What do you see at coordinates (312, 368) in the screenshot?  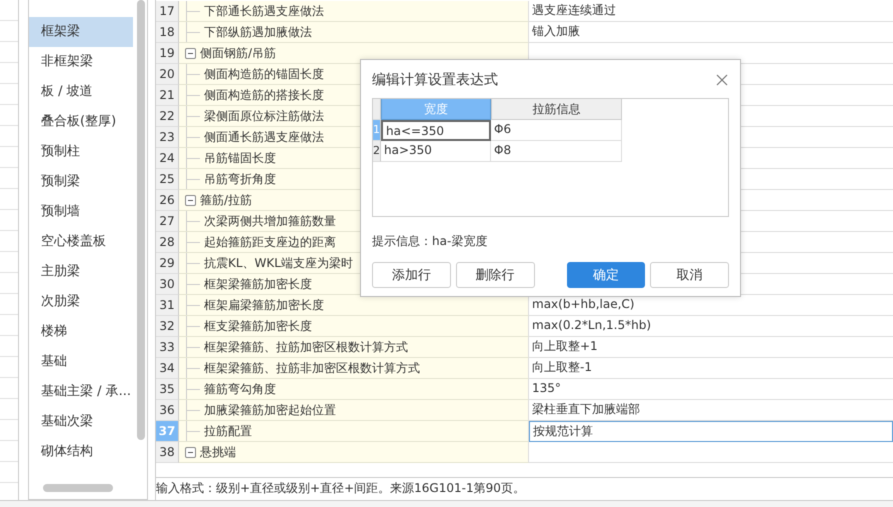 I see `setting-name: 框架梁箍筋、拉筋非加密区根数计算方式` at bounding box center [312, 368].